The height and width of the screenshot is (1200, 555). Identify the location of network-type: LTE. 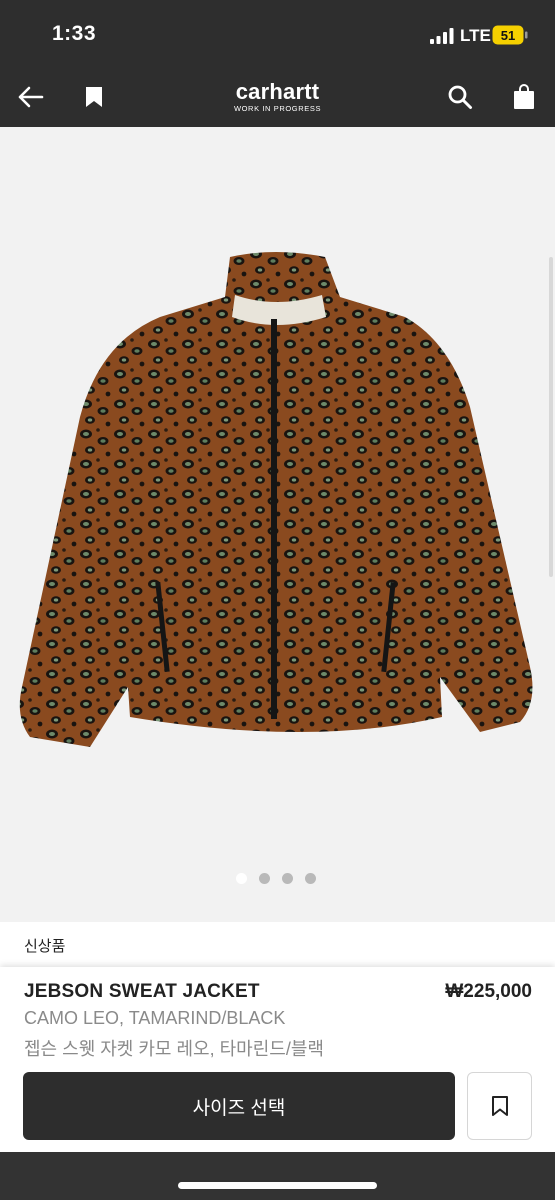
(475, 35).